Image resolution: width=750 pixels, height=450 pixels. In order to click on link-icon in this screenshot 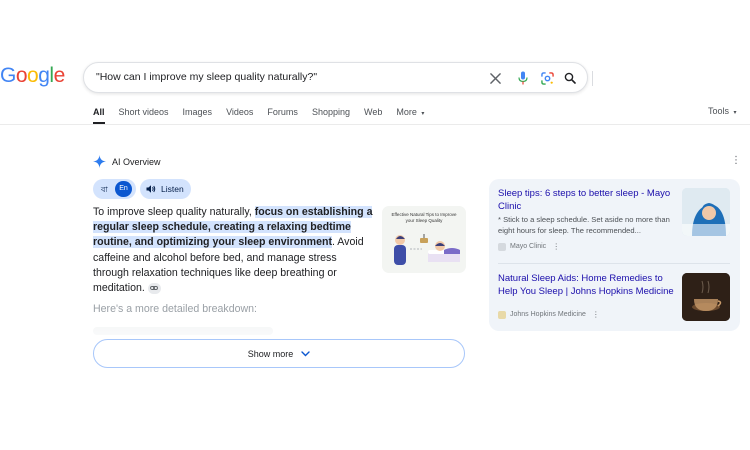, I will do `click(154, 288)`.